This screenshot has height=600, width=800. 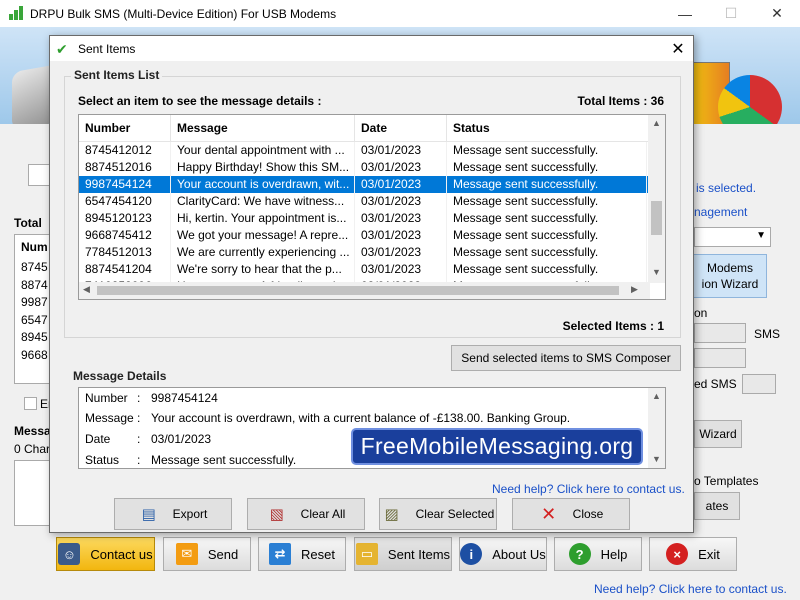 I want to click on help-question-icon: ?, so click(x=579, y=554).